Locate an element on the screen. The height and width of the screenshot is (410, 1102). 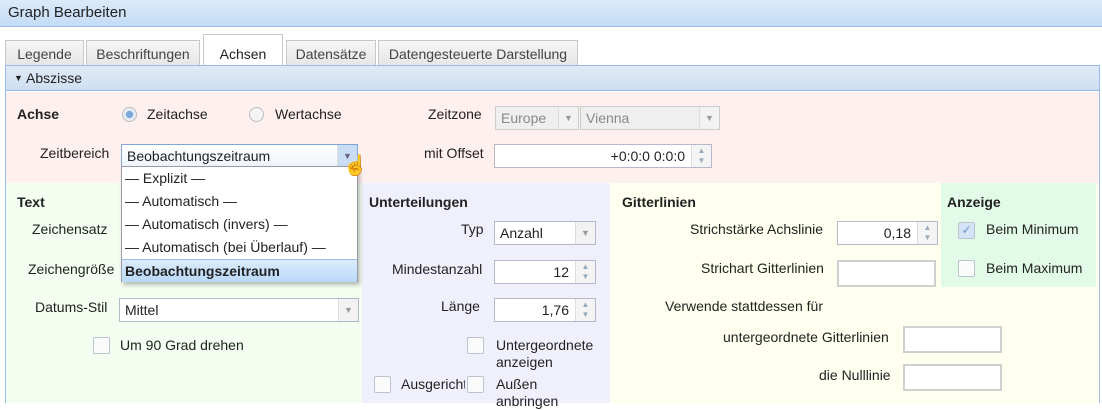
rotate-label: Um 90 Grad drehen is located at coordinates (182, 345).